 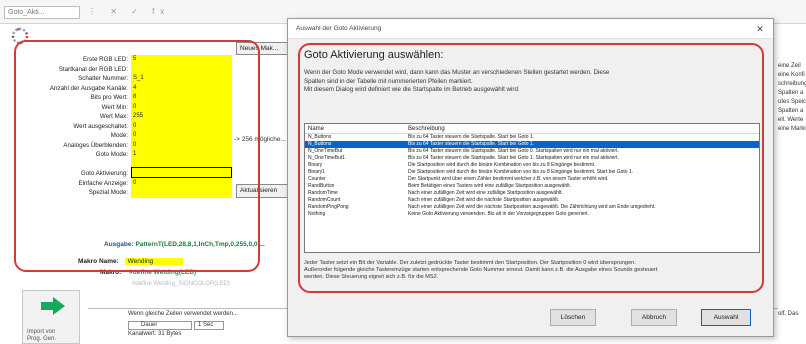 What do you see at coordinates (160, 325) in the screenshot?
I see `table-strip-dauer: Dauer` at bounding box center [160, 325].